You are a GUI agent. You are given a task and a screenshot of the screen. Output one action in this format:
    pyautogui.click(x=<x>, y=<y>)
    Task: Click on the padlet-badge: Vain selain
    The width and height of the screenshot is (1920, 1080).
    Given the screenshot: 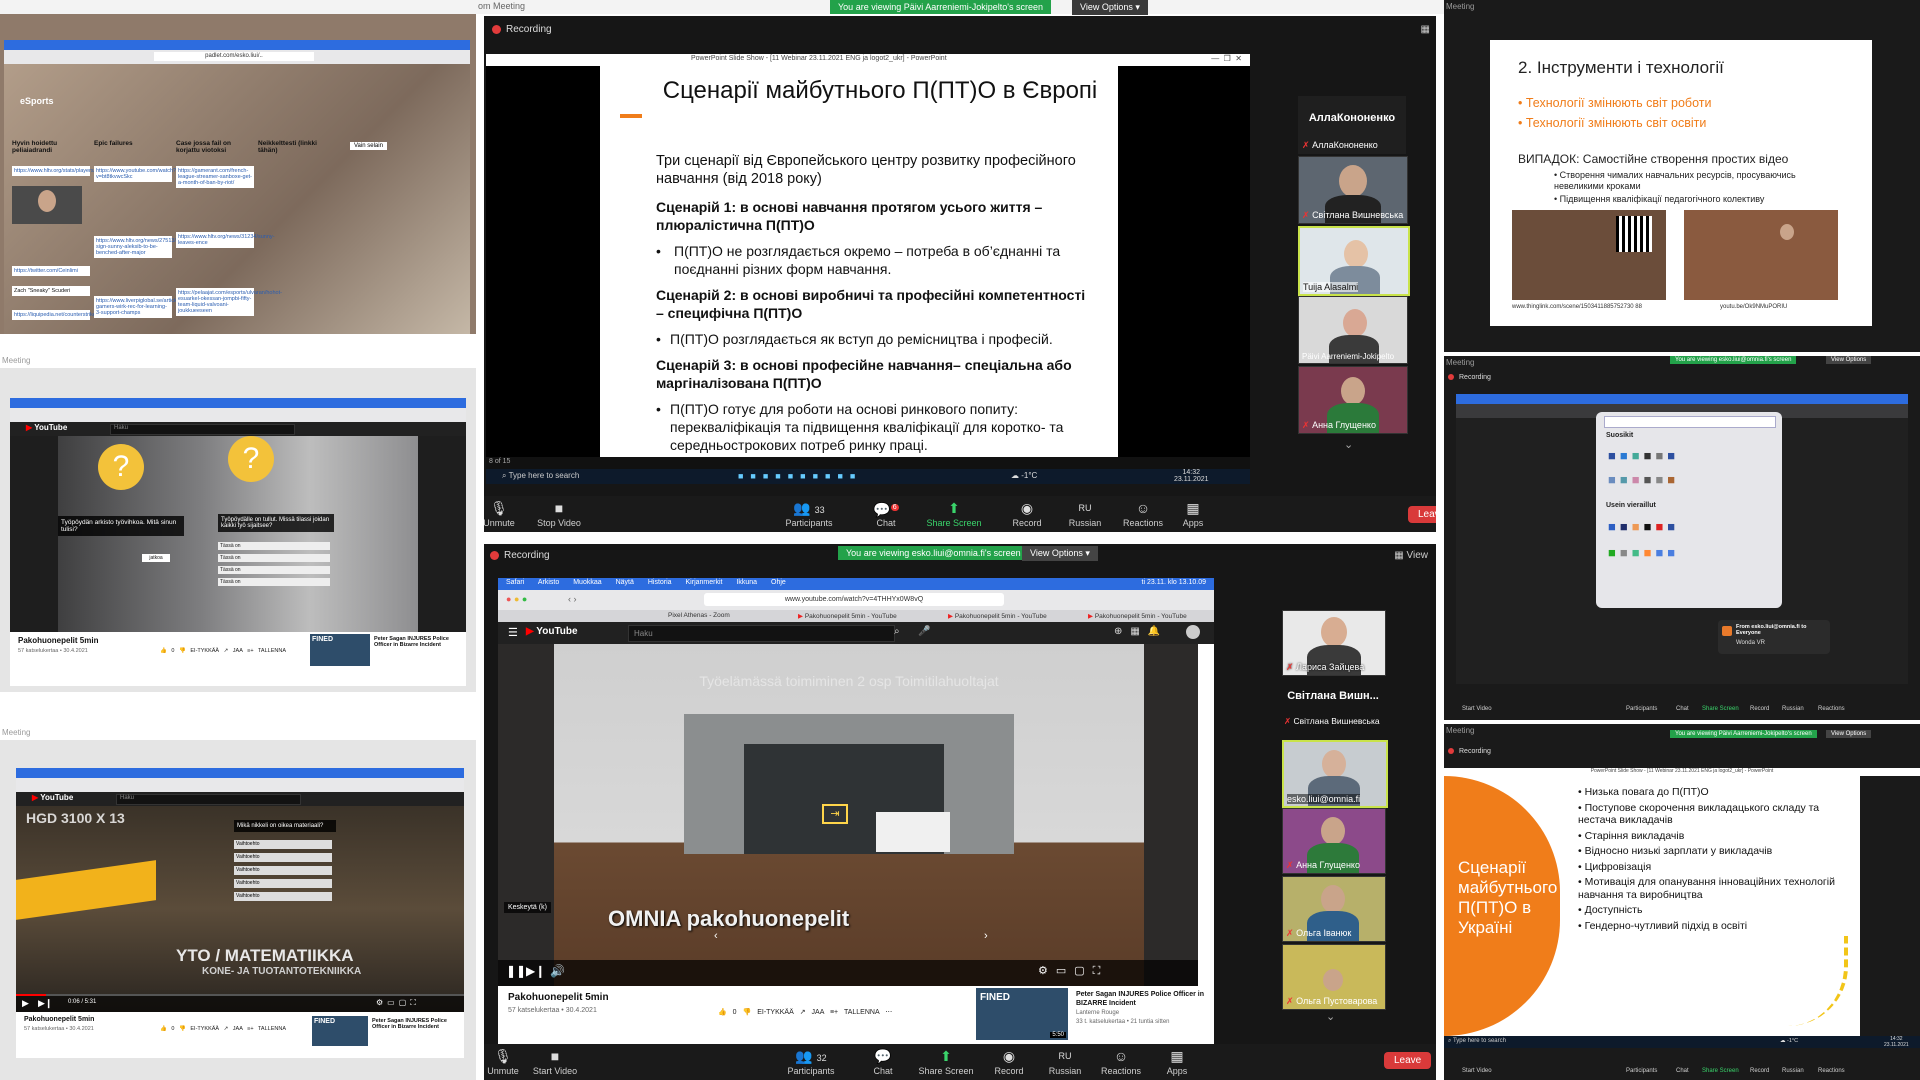 What is the action you would take?
    pyautogui.click(x=368, y=146)
    